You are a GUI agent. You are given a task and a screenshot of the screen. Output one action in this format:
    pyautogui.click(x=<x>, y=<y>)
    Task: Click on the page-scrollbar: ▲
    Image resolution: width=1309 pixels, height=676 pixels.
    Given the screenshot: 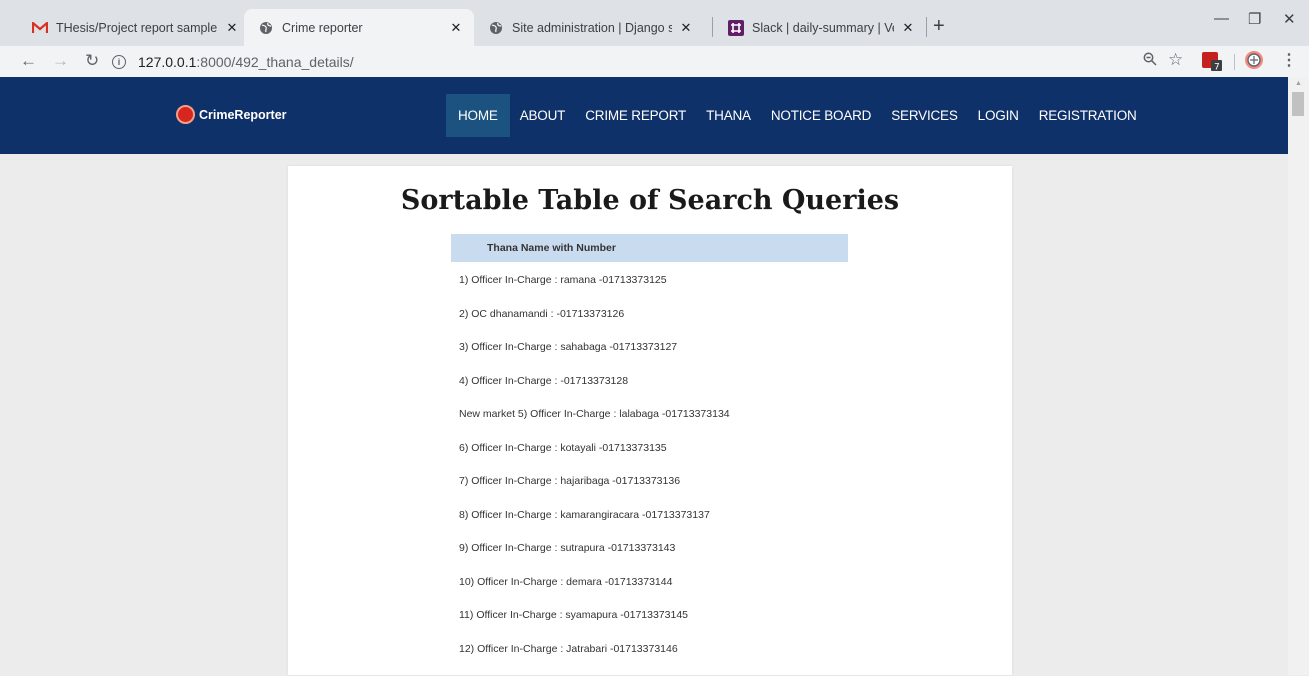 What is the action you would take?
    pyautogui.click(x=1298, y=376)
    